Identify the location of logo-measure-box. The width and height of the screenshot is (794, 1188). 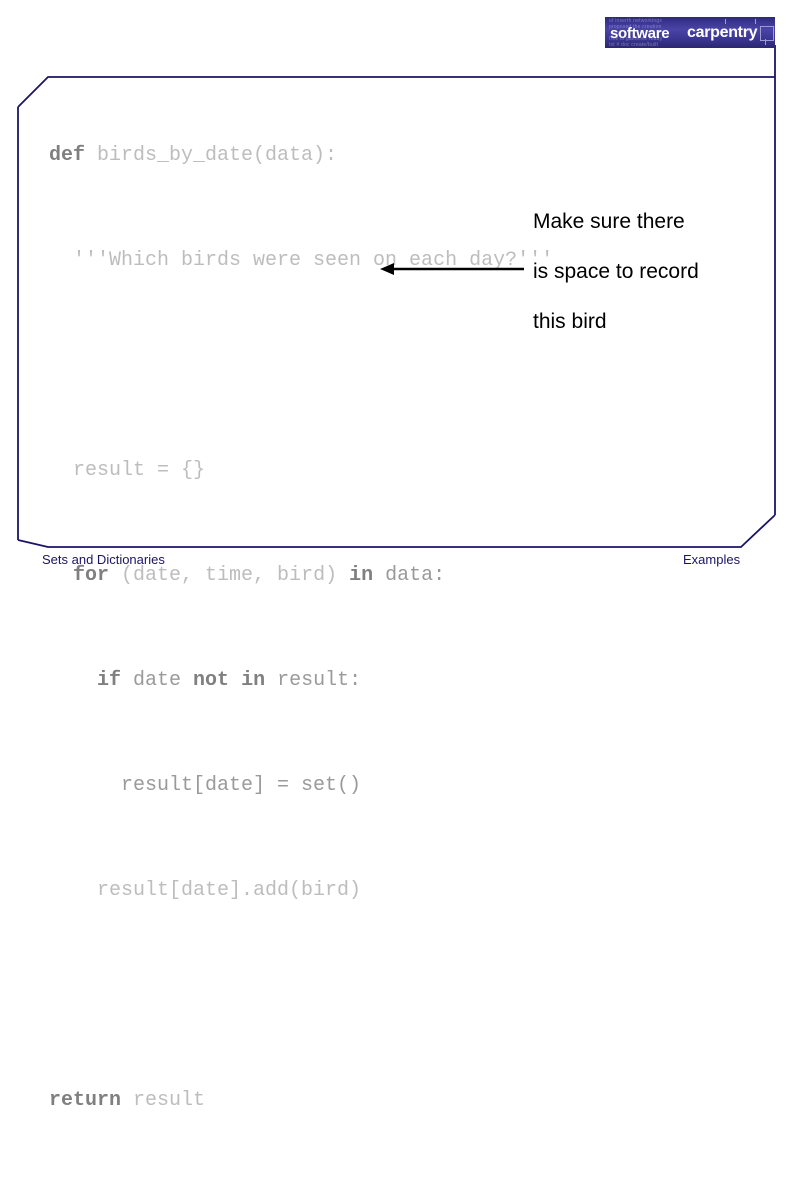
(767, 33).